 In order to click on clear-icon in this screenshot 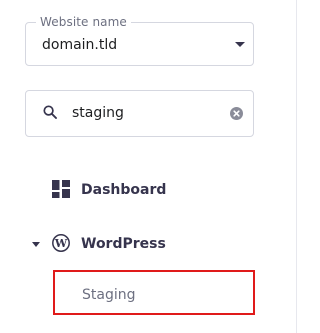, I will do `click(236, 113)`.